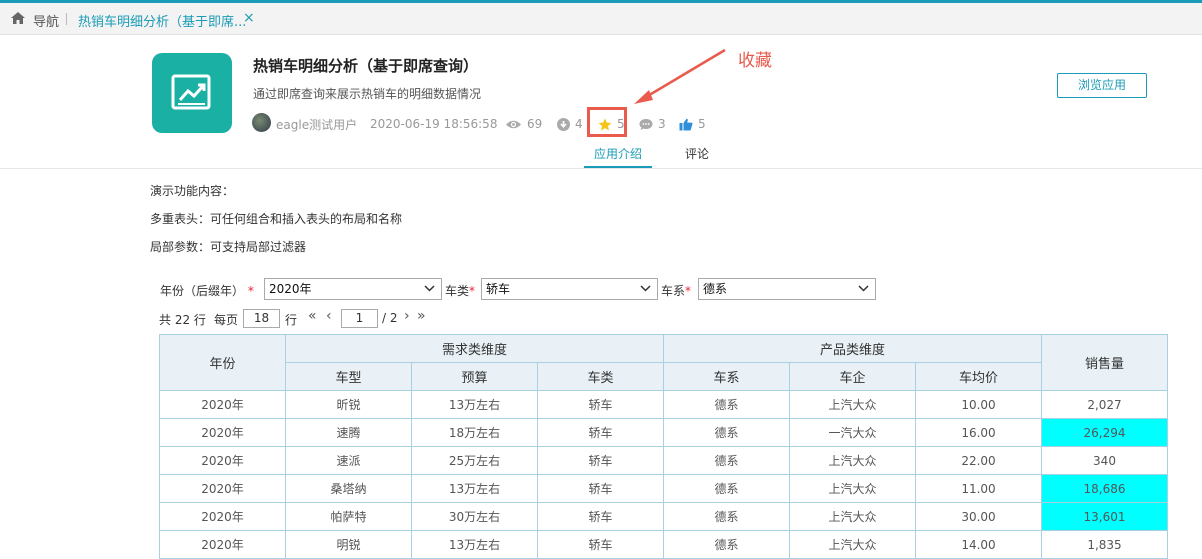  What do you see at coordinates (348, 432) in the screenshot?
I see `model-cell: 速腾` at bounding box center [348, 432].